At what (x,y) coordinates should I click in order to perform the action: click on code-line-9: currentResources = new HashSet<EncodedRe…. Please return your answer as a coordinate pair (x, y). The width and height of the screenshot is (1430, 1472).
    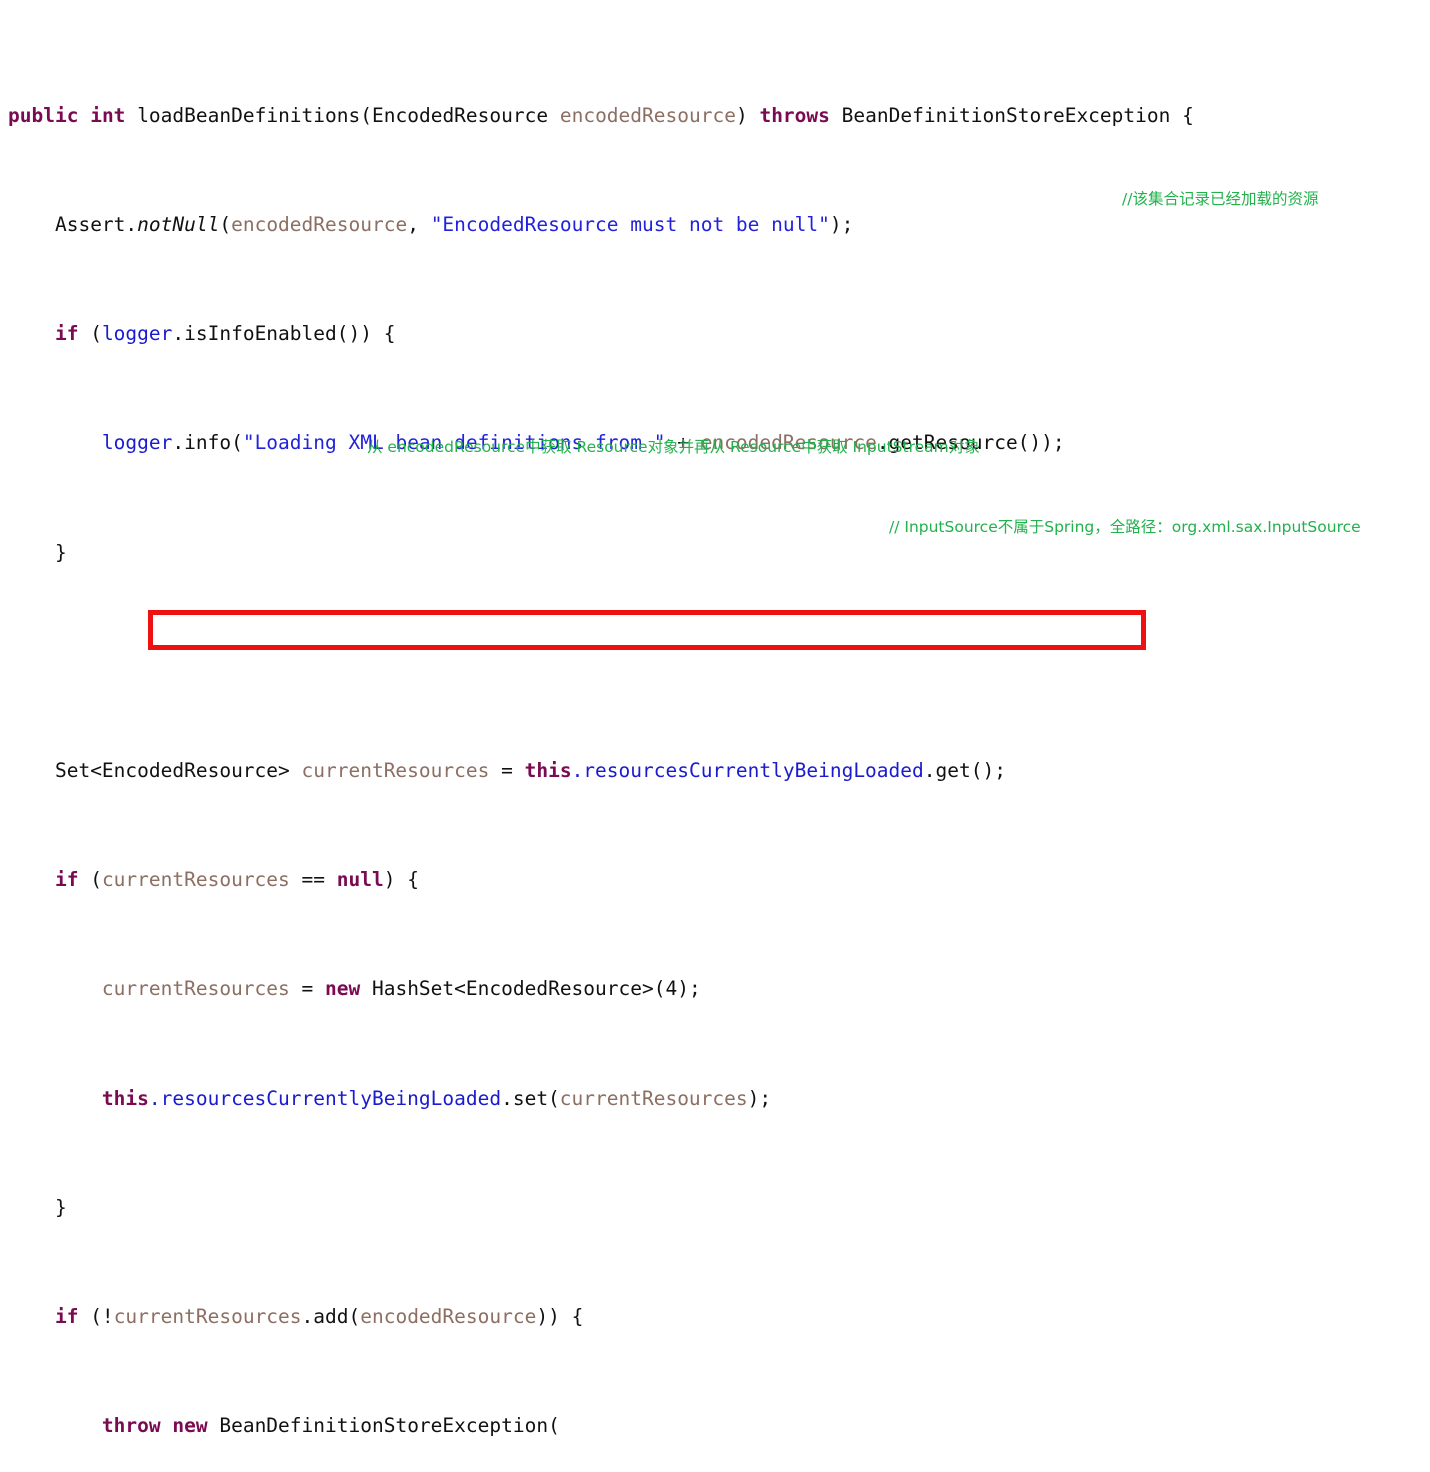
    Looking at the image, I should click on (401, 989).